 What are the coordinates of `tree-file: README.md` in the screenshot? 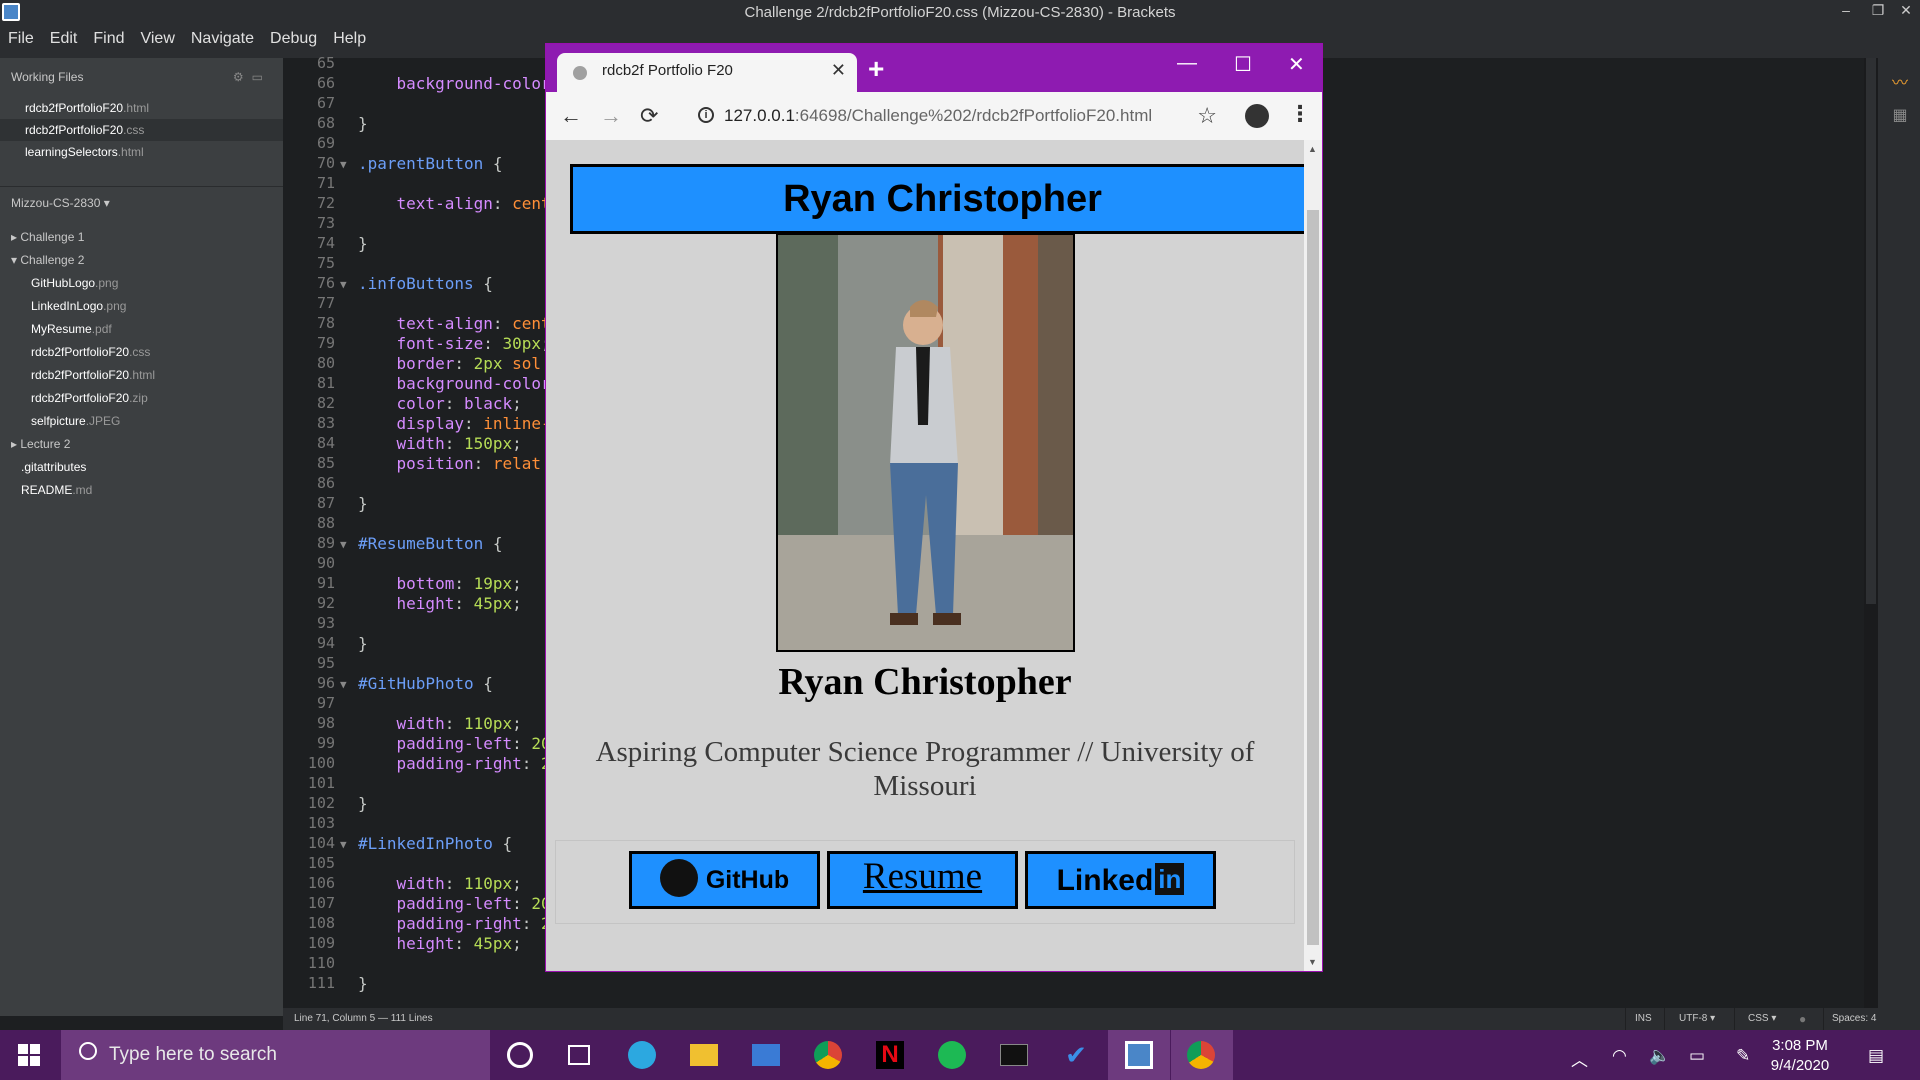 It's located at (141, 490).